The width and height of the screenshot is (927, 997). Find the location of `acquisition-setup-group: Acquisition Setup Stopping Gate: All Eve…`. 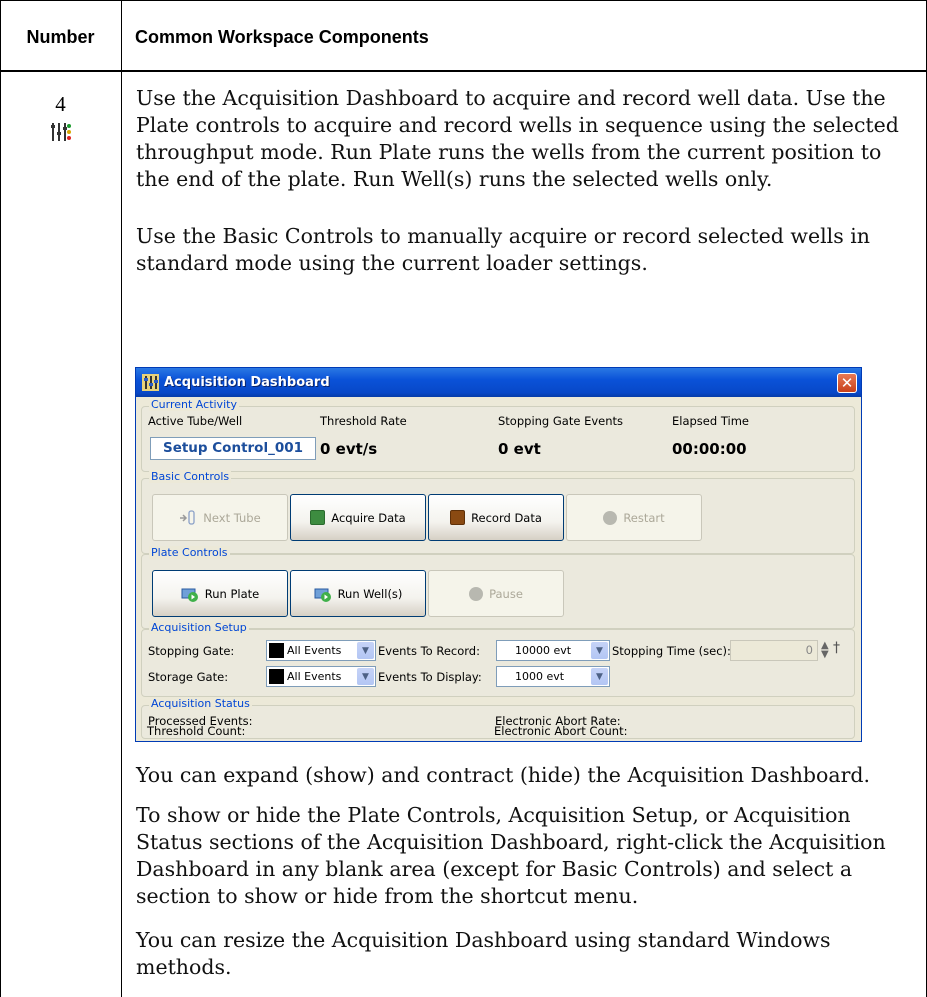

acquisition-setup-group: Acquisition Setup Stopping Gate: All Eve… is located at coordinates (498, 659).